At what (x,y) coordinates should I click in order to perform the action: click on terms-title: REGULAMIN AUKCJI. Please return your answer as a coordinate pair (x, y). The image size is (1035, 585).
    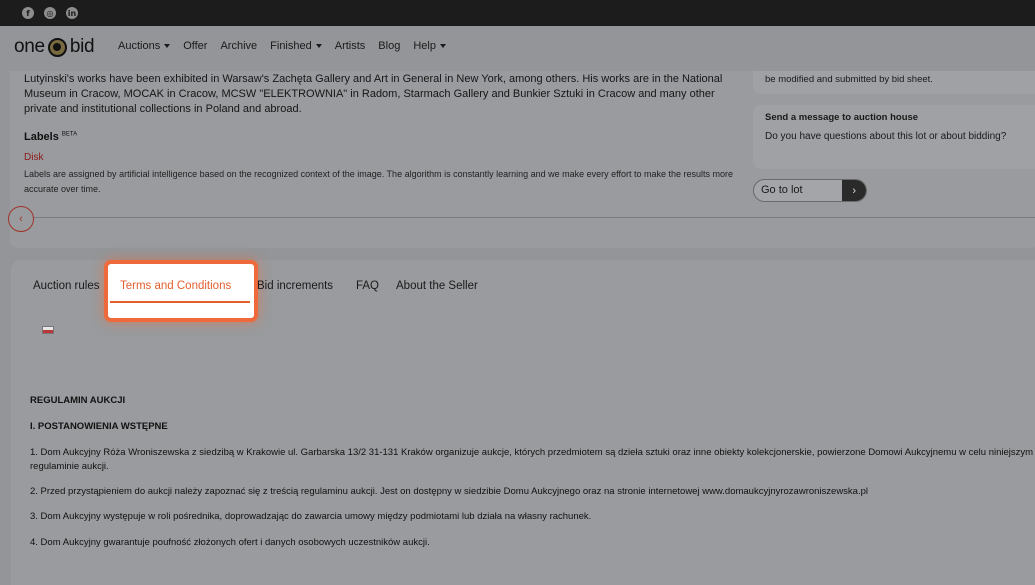
    Looking at the image, I should click on (78, 400).